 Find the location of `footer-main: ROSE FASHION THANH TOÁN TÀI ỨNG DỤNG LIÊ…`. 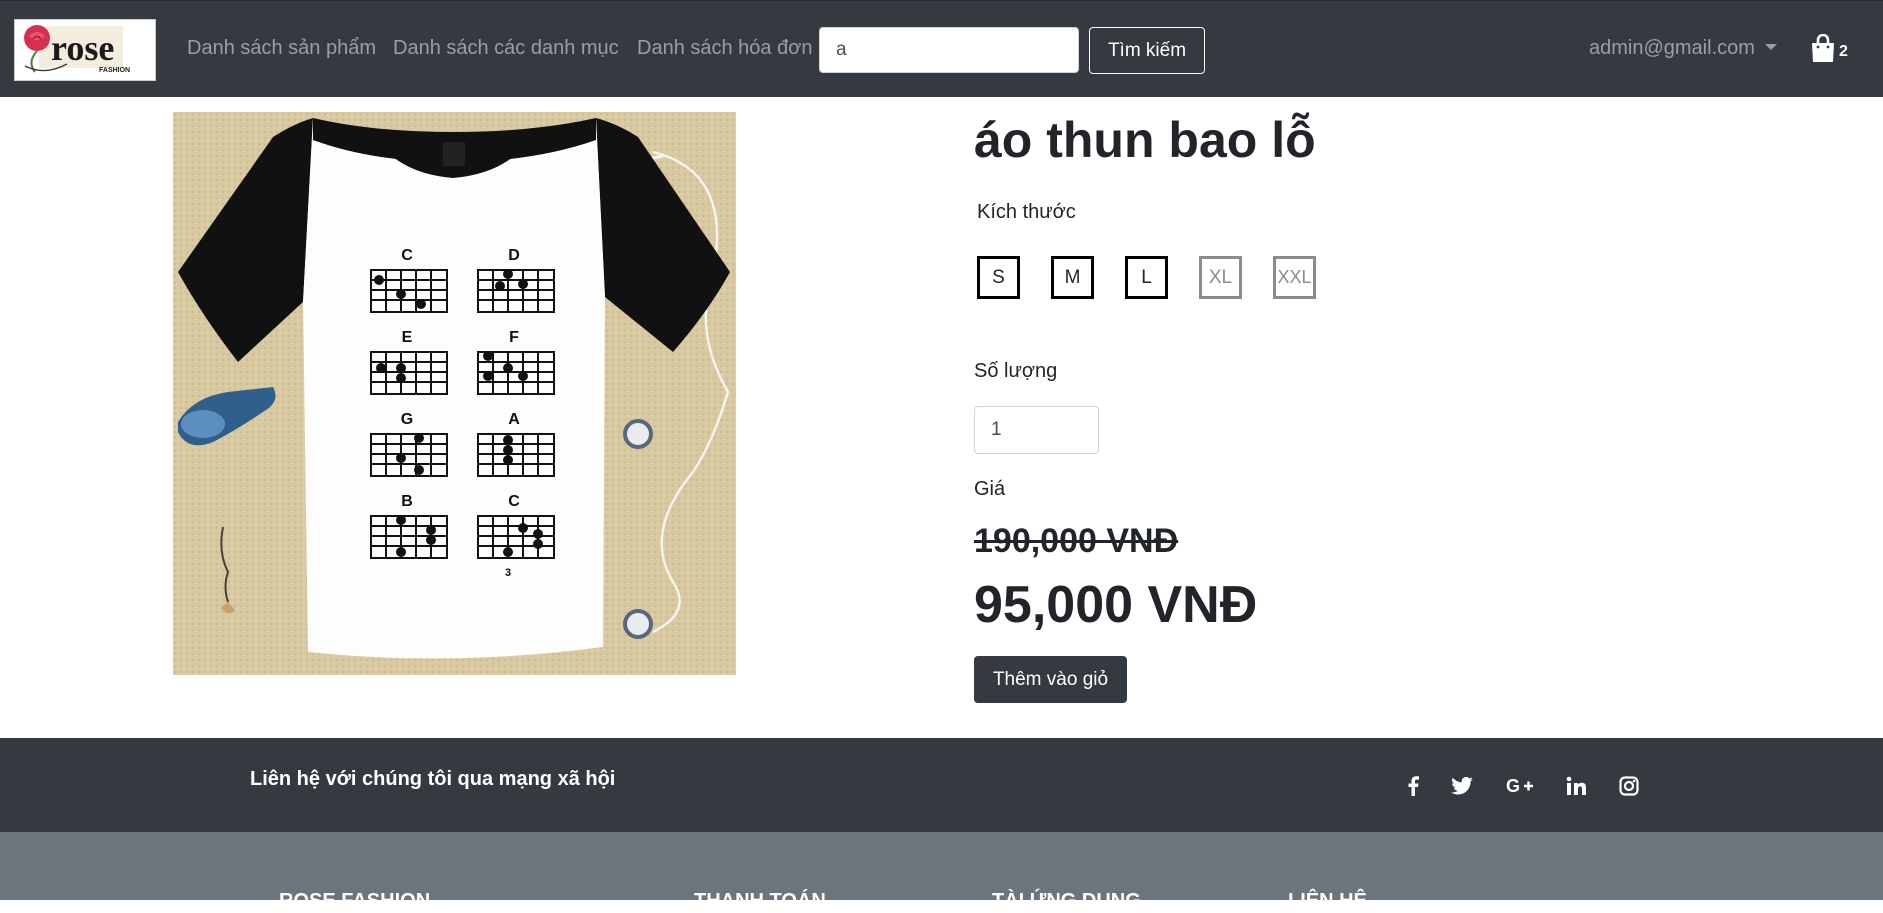

footer-main: ROSE FASHION THANH TOÁN TÀI ỨNG DỤNG LIÊ… is located at coordinates (941, 872).